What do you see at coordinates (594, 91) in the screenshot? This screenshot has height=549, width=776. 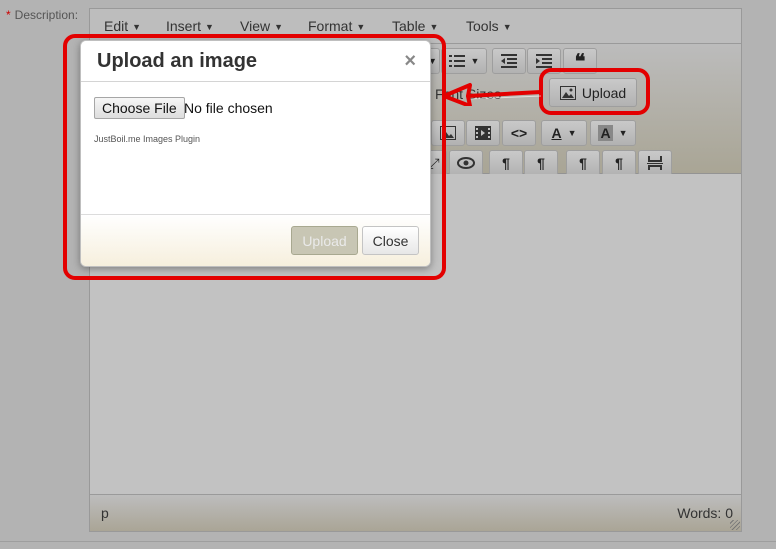 I see `annotation-upload-highlight` at bounding box center [594, 91].